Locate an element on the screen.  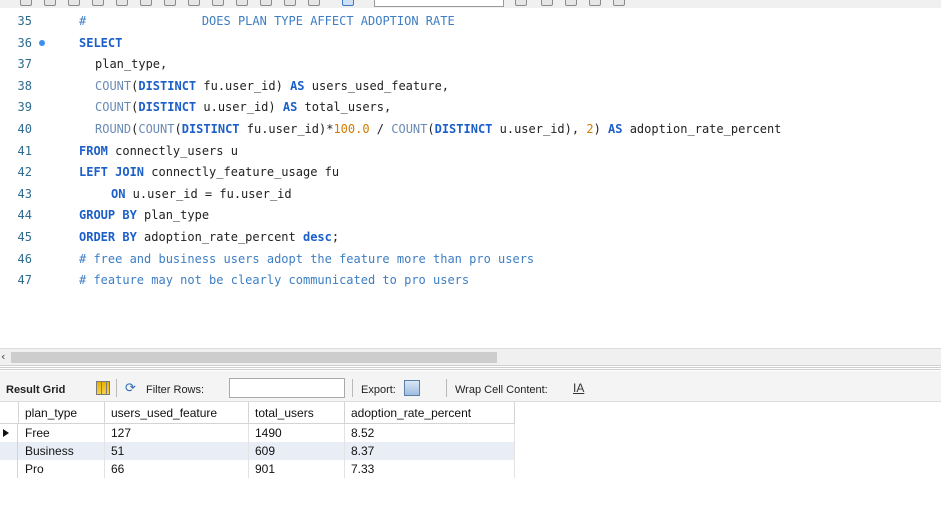
table-cell: 901 is located at coordinates (297, 469).